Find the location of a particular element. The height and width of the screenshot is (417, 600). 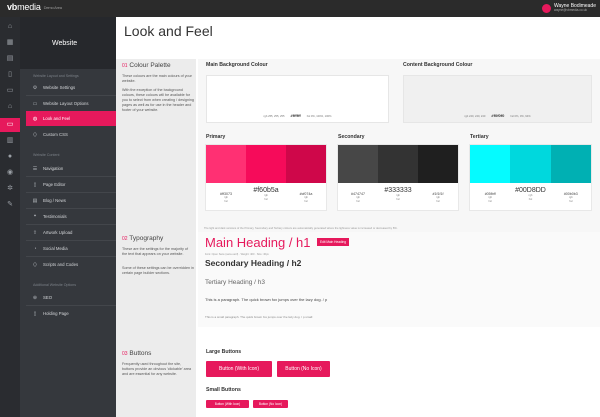

sidebar-item-website-settings: ⚙ Website Settings is located at coordinates (71, 87).